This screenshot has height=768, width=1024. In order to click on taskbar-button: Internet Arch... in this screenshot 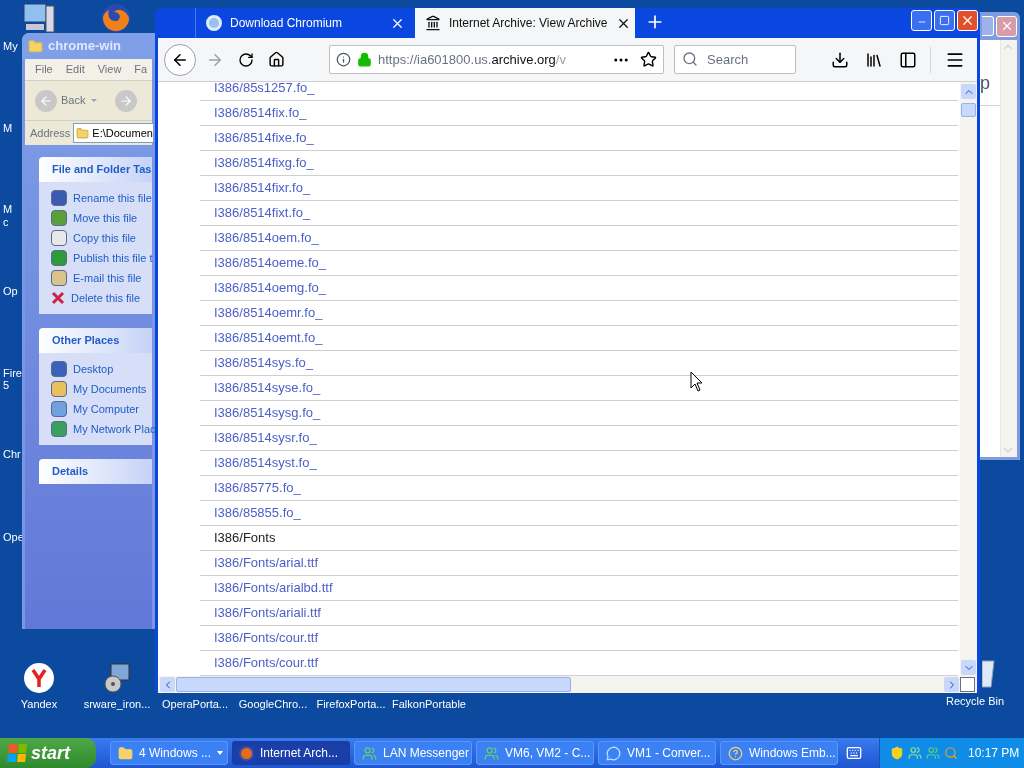, I will do `click(291, 753)`.